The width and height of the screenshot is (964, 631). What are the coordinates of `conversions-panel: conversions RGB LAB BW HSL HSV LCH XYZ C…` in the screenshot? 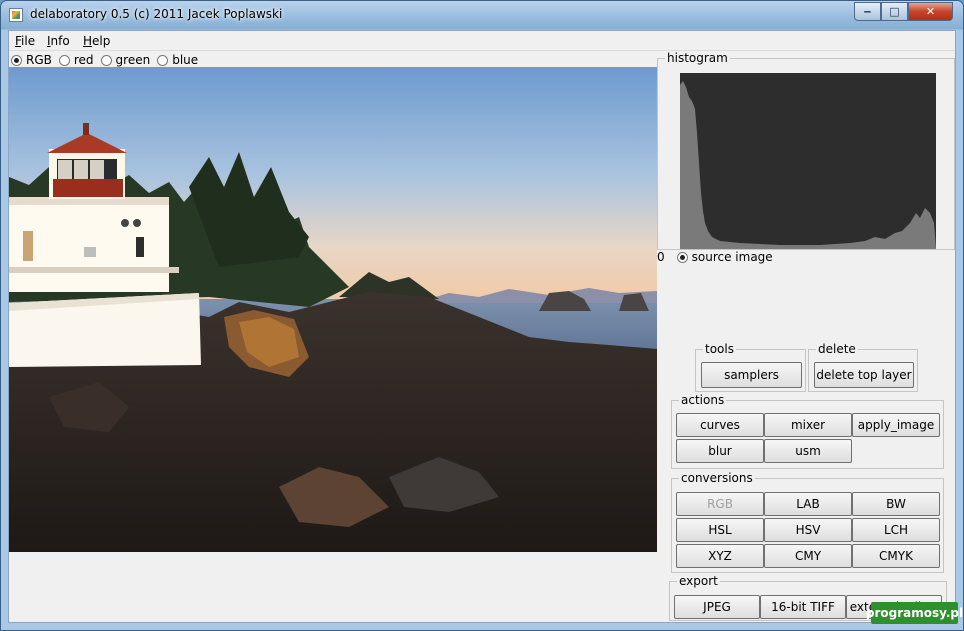 It's located at (807, 522).